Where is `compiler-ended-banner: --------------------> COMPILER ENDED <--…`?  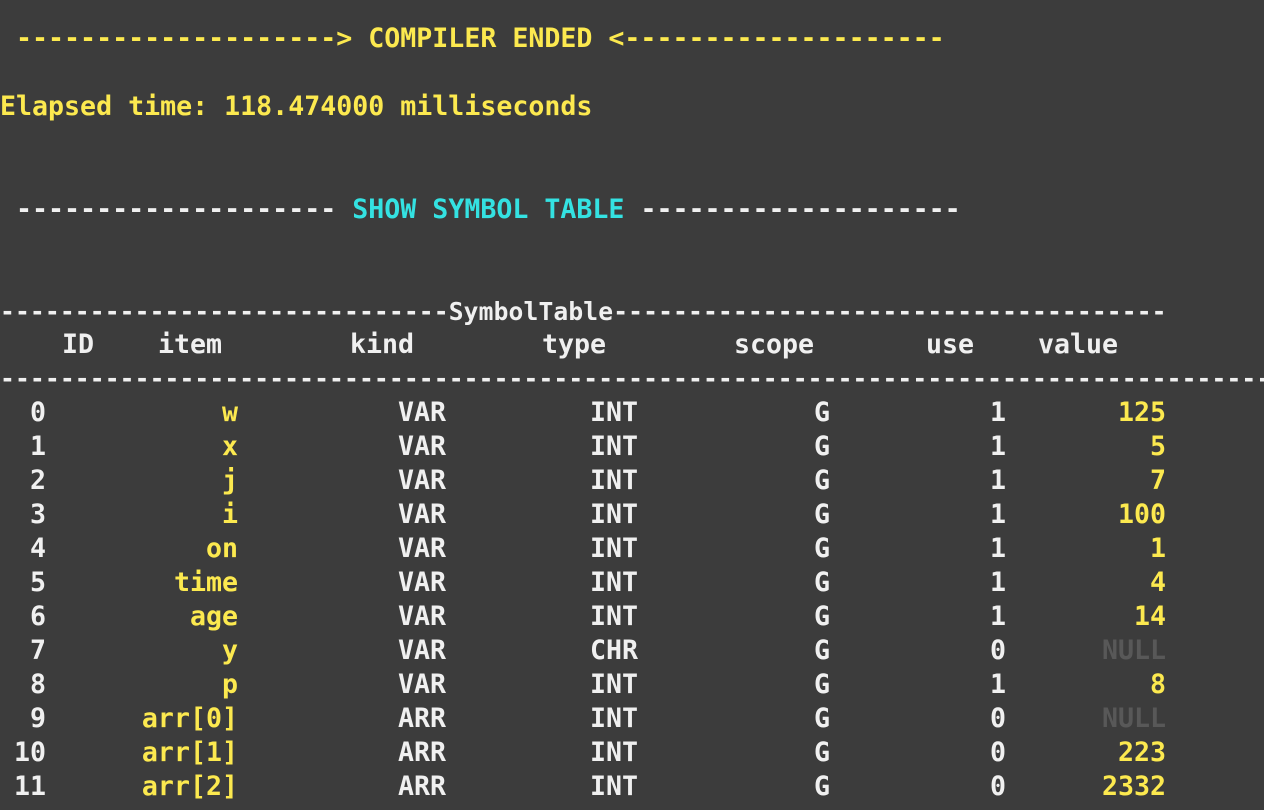 compiler-ended-banner: --------------------> COMPILER ENDED <--… is located at coordinates (472, 38).